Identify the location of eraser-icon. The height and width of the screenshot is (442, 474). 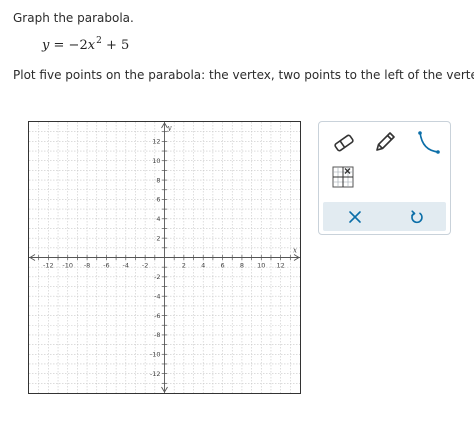
(344, 143).